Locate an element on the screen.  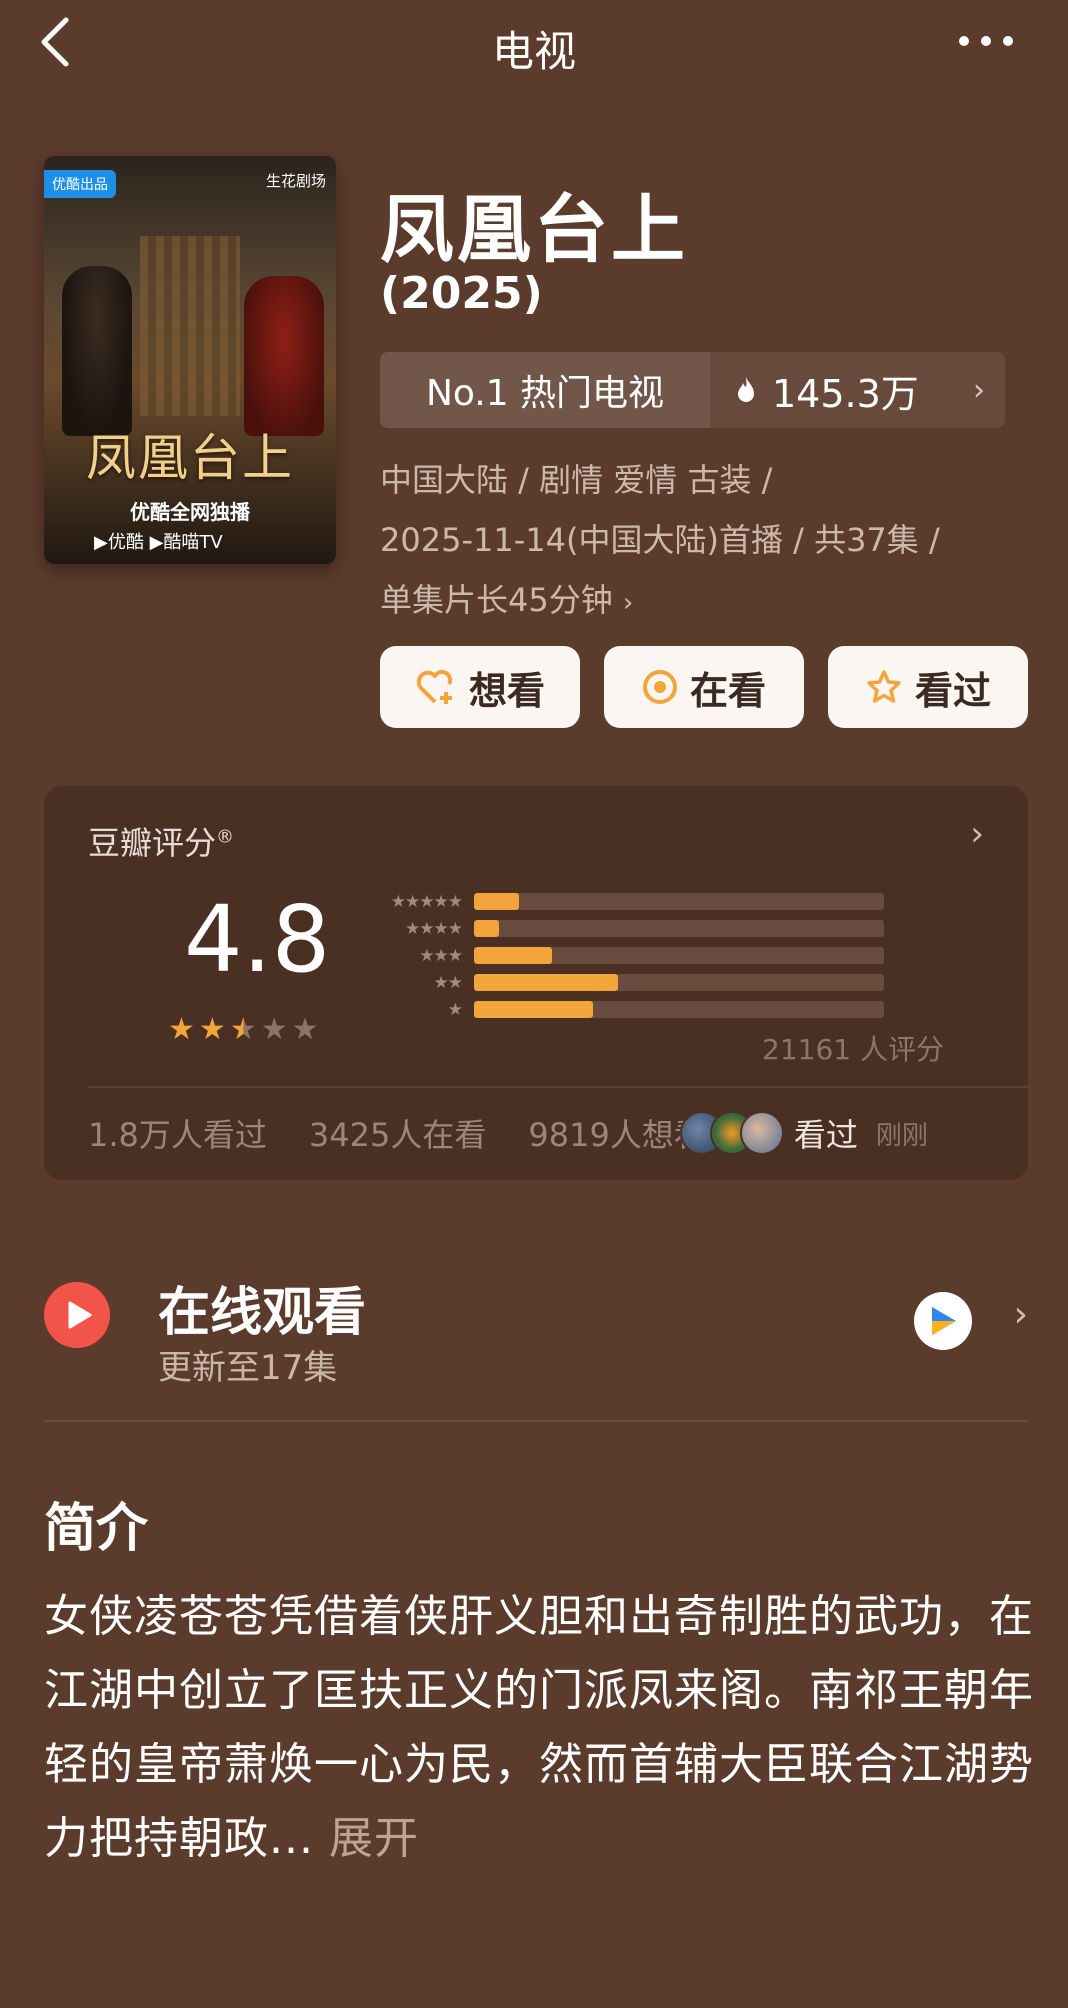
want-label: 想看 is located at coordinates (506, 690).